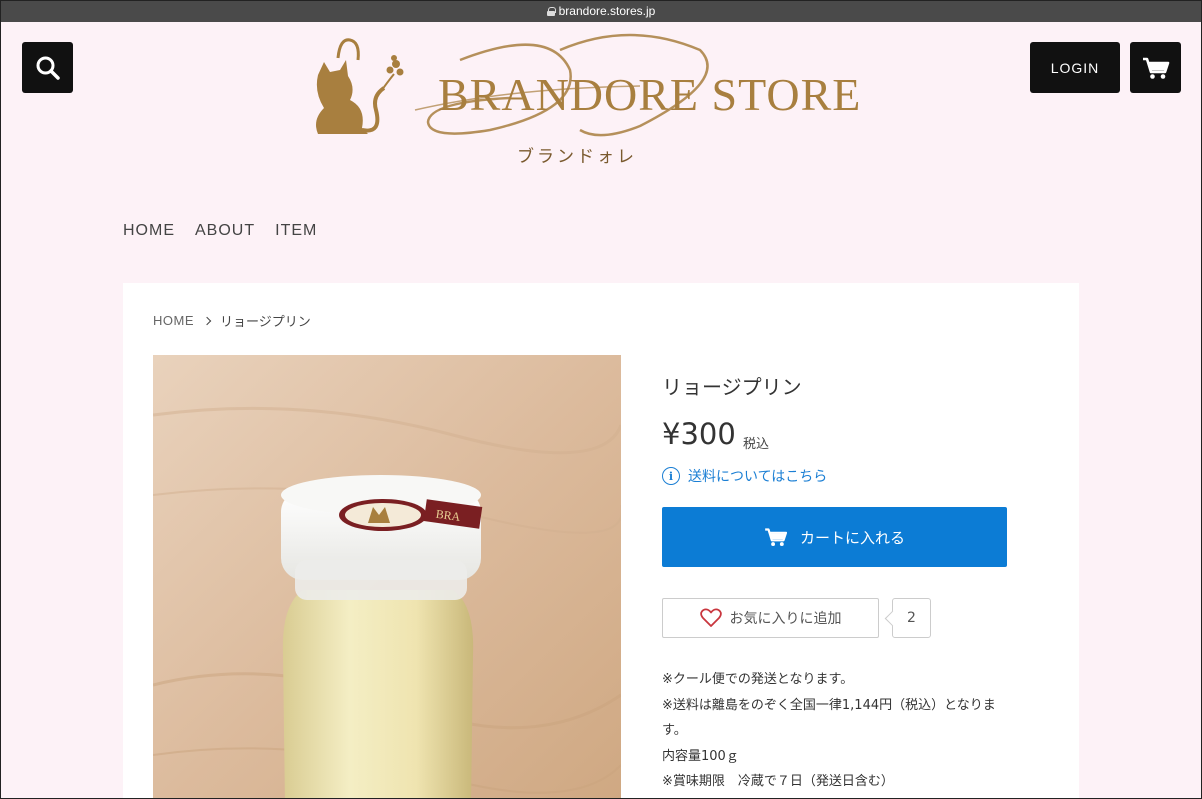 This screenshot has height=799, width=1202. What do you see at coordinates (173, 320) in the screenshot?
I see `breadcrumb-home: HOME` at bounding box center [173, 320].